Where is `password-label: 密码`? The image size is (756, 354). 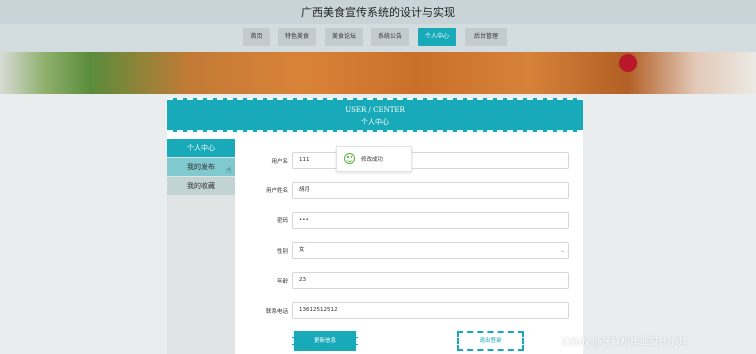 password-label: 密码 is located at coordinates (282, 221).